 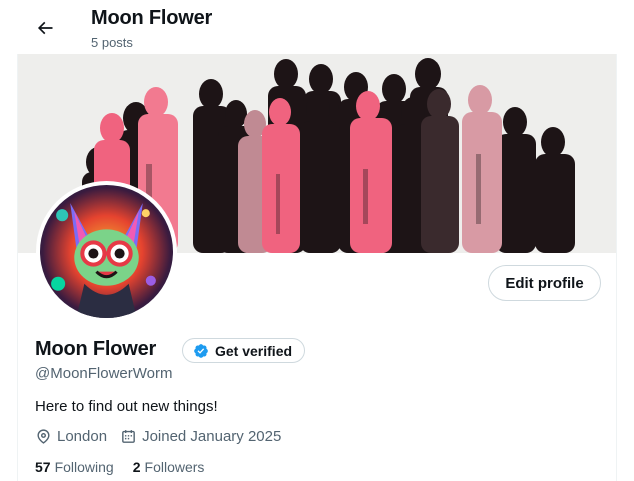 I want to click on profile-meta: London Joined January 2025, so click(x=164, y=436).